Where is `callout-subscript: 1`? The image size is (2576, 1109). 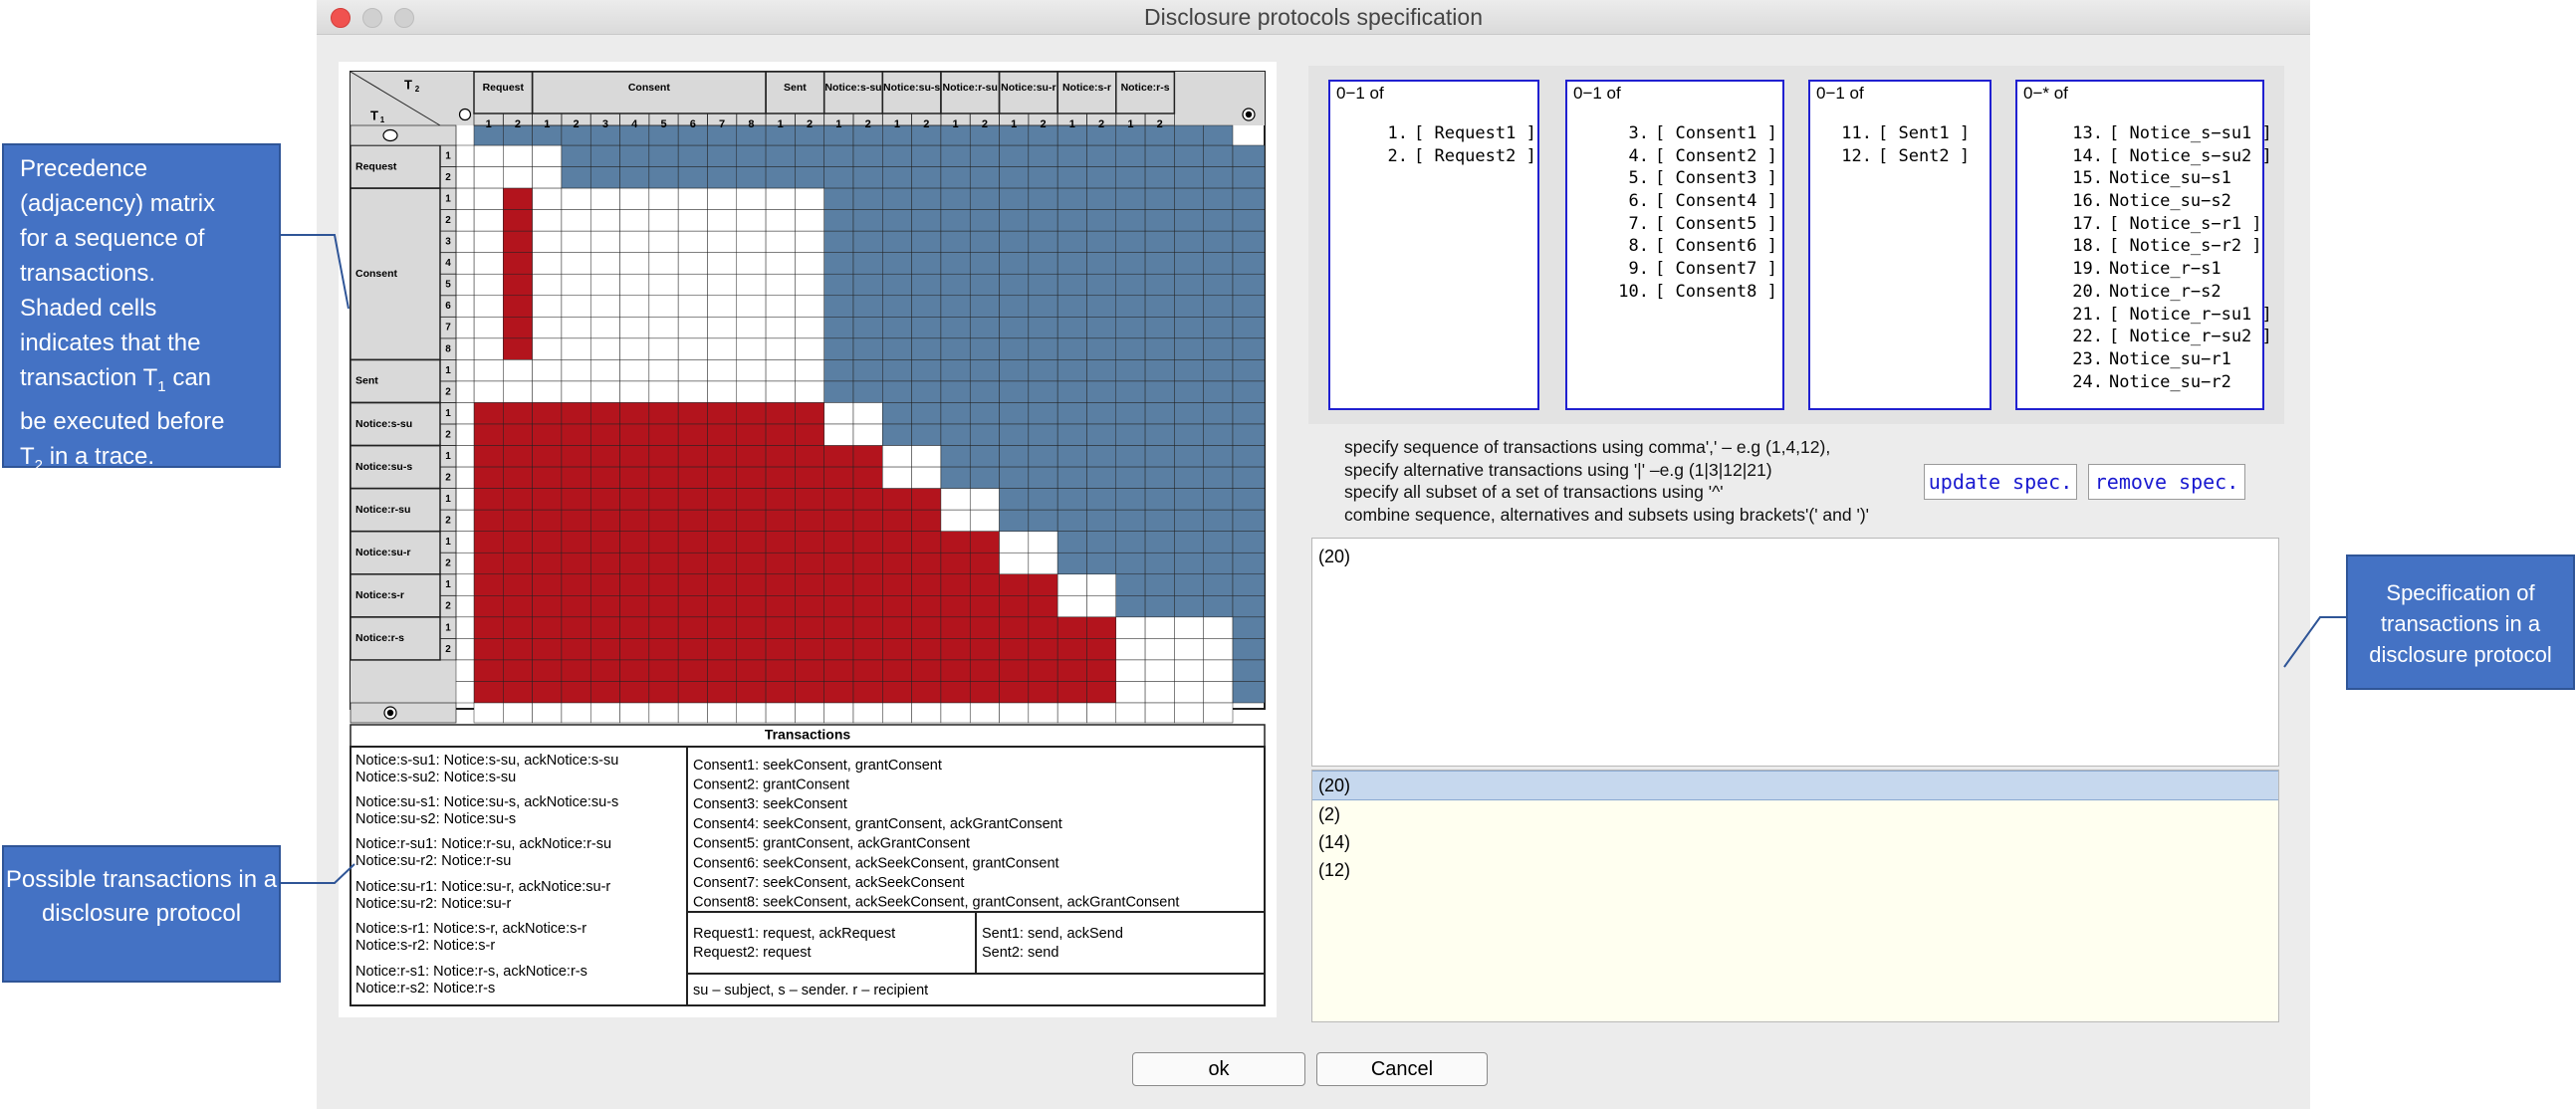 callout-subscript: 1 is located at coordinates (161, 386).